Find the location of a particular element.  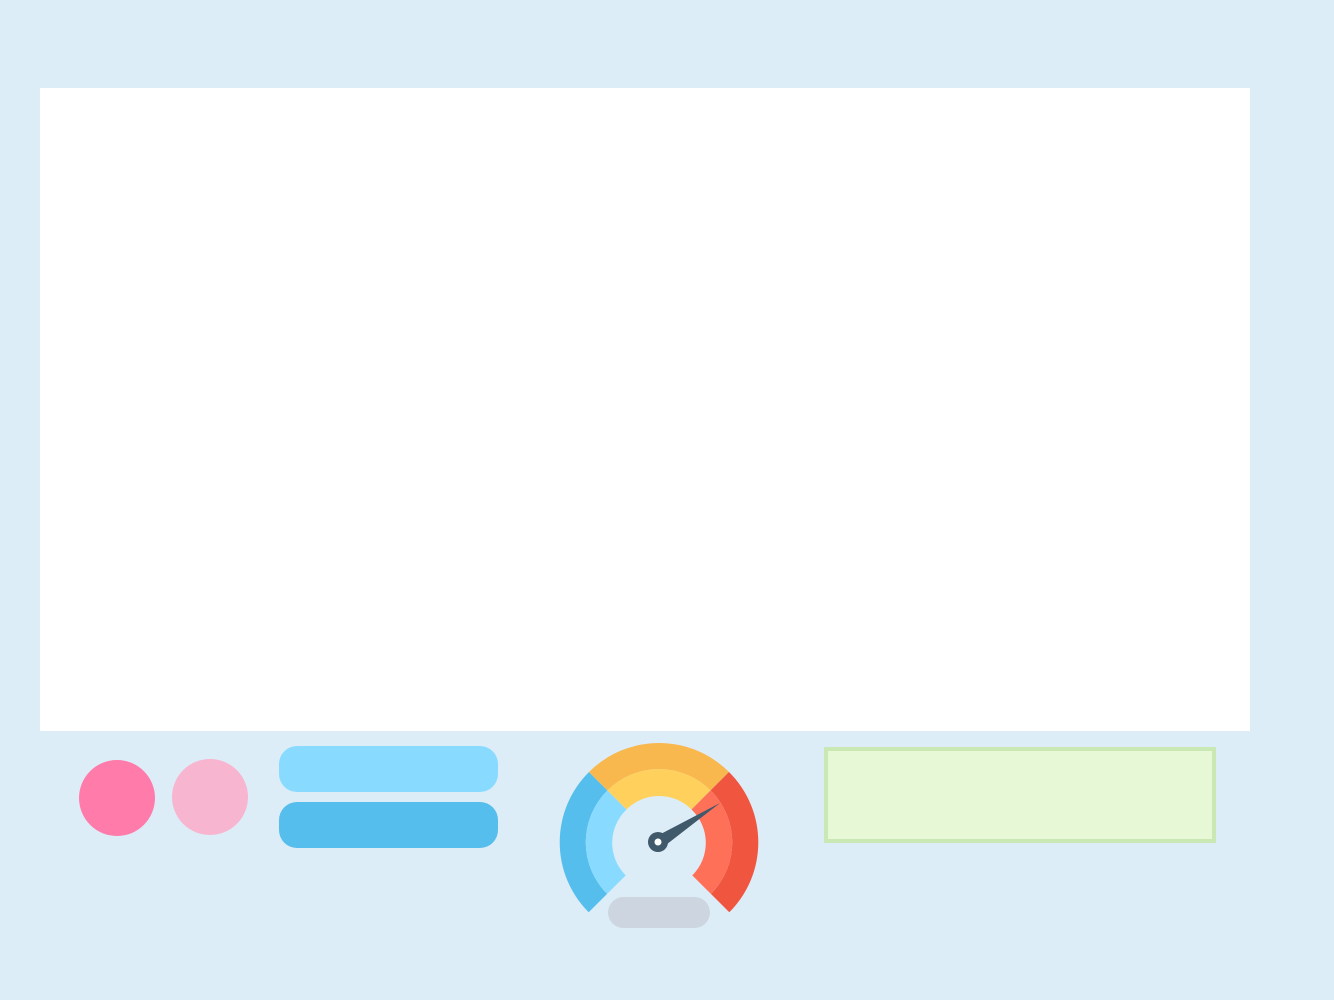

speedometer-icon is located at coordinates (659, 836).